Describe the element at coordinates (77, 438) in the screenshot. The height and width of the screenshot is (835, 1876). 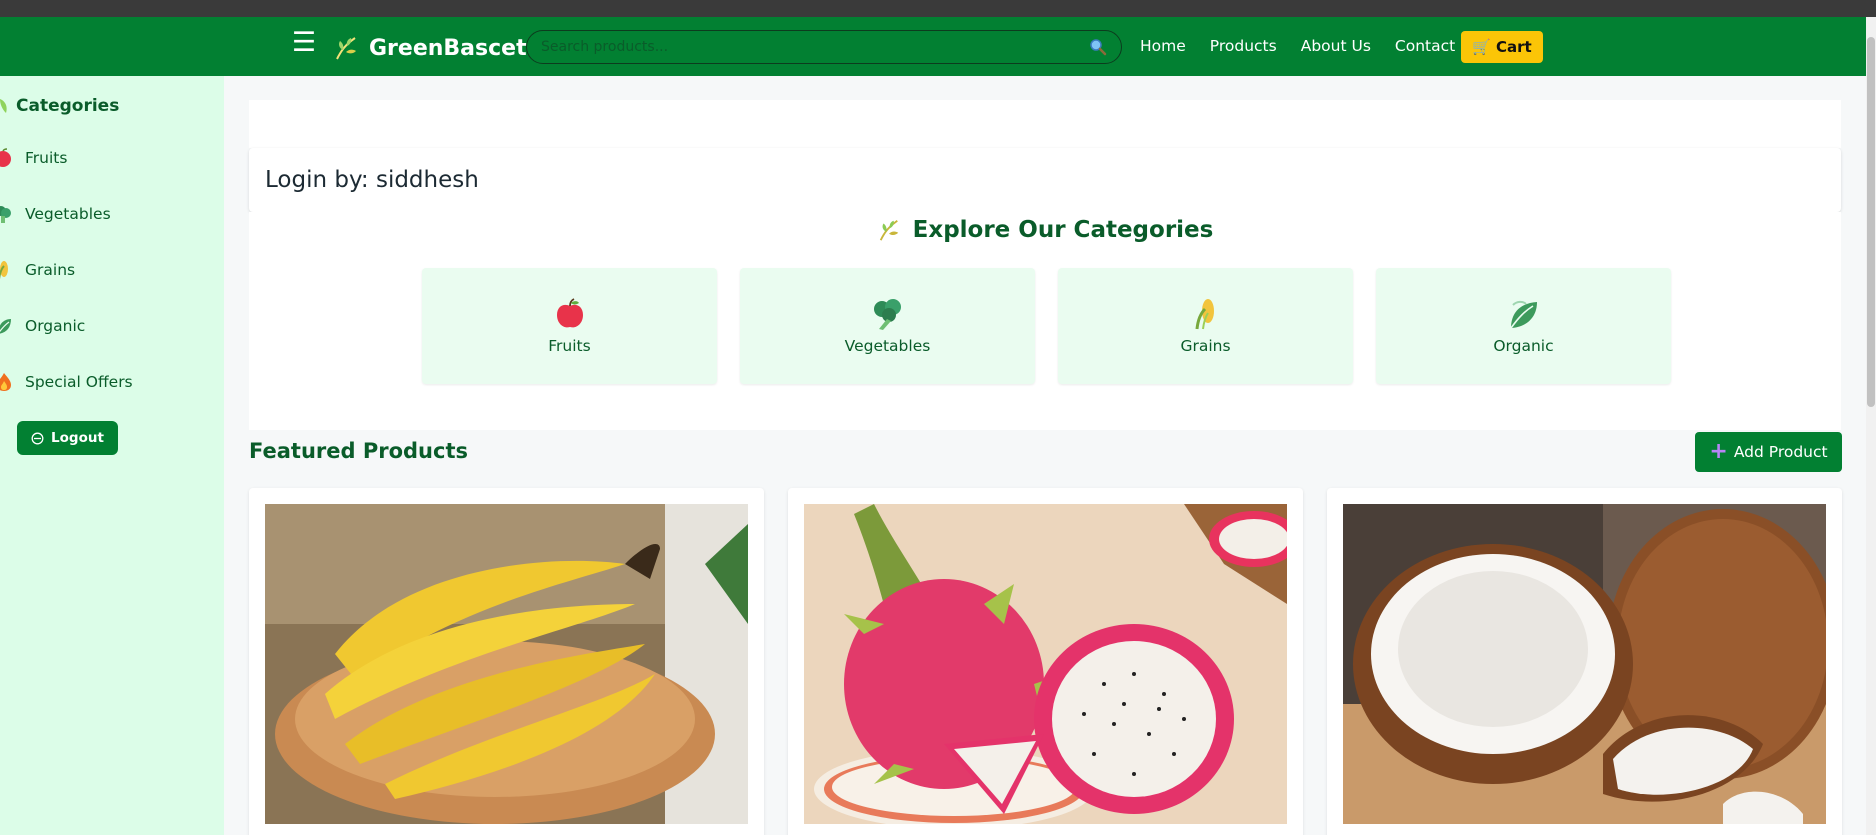
I see `logout-label: Logout` at that location.